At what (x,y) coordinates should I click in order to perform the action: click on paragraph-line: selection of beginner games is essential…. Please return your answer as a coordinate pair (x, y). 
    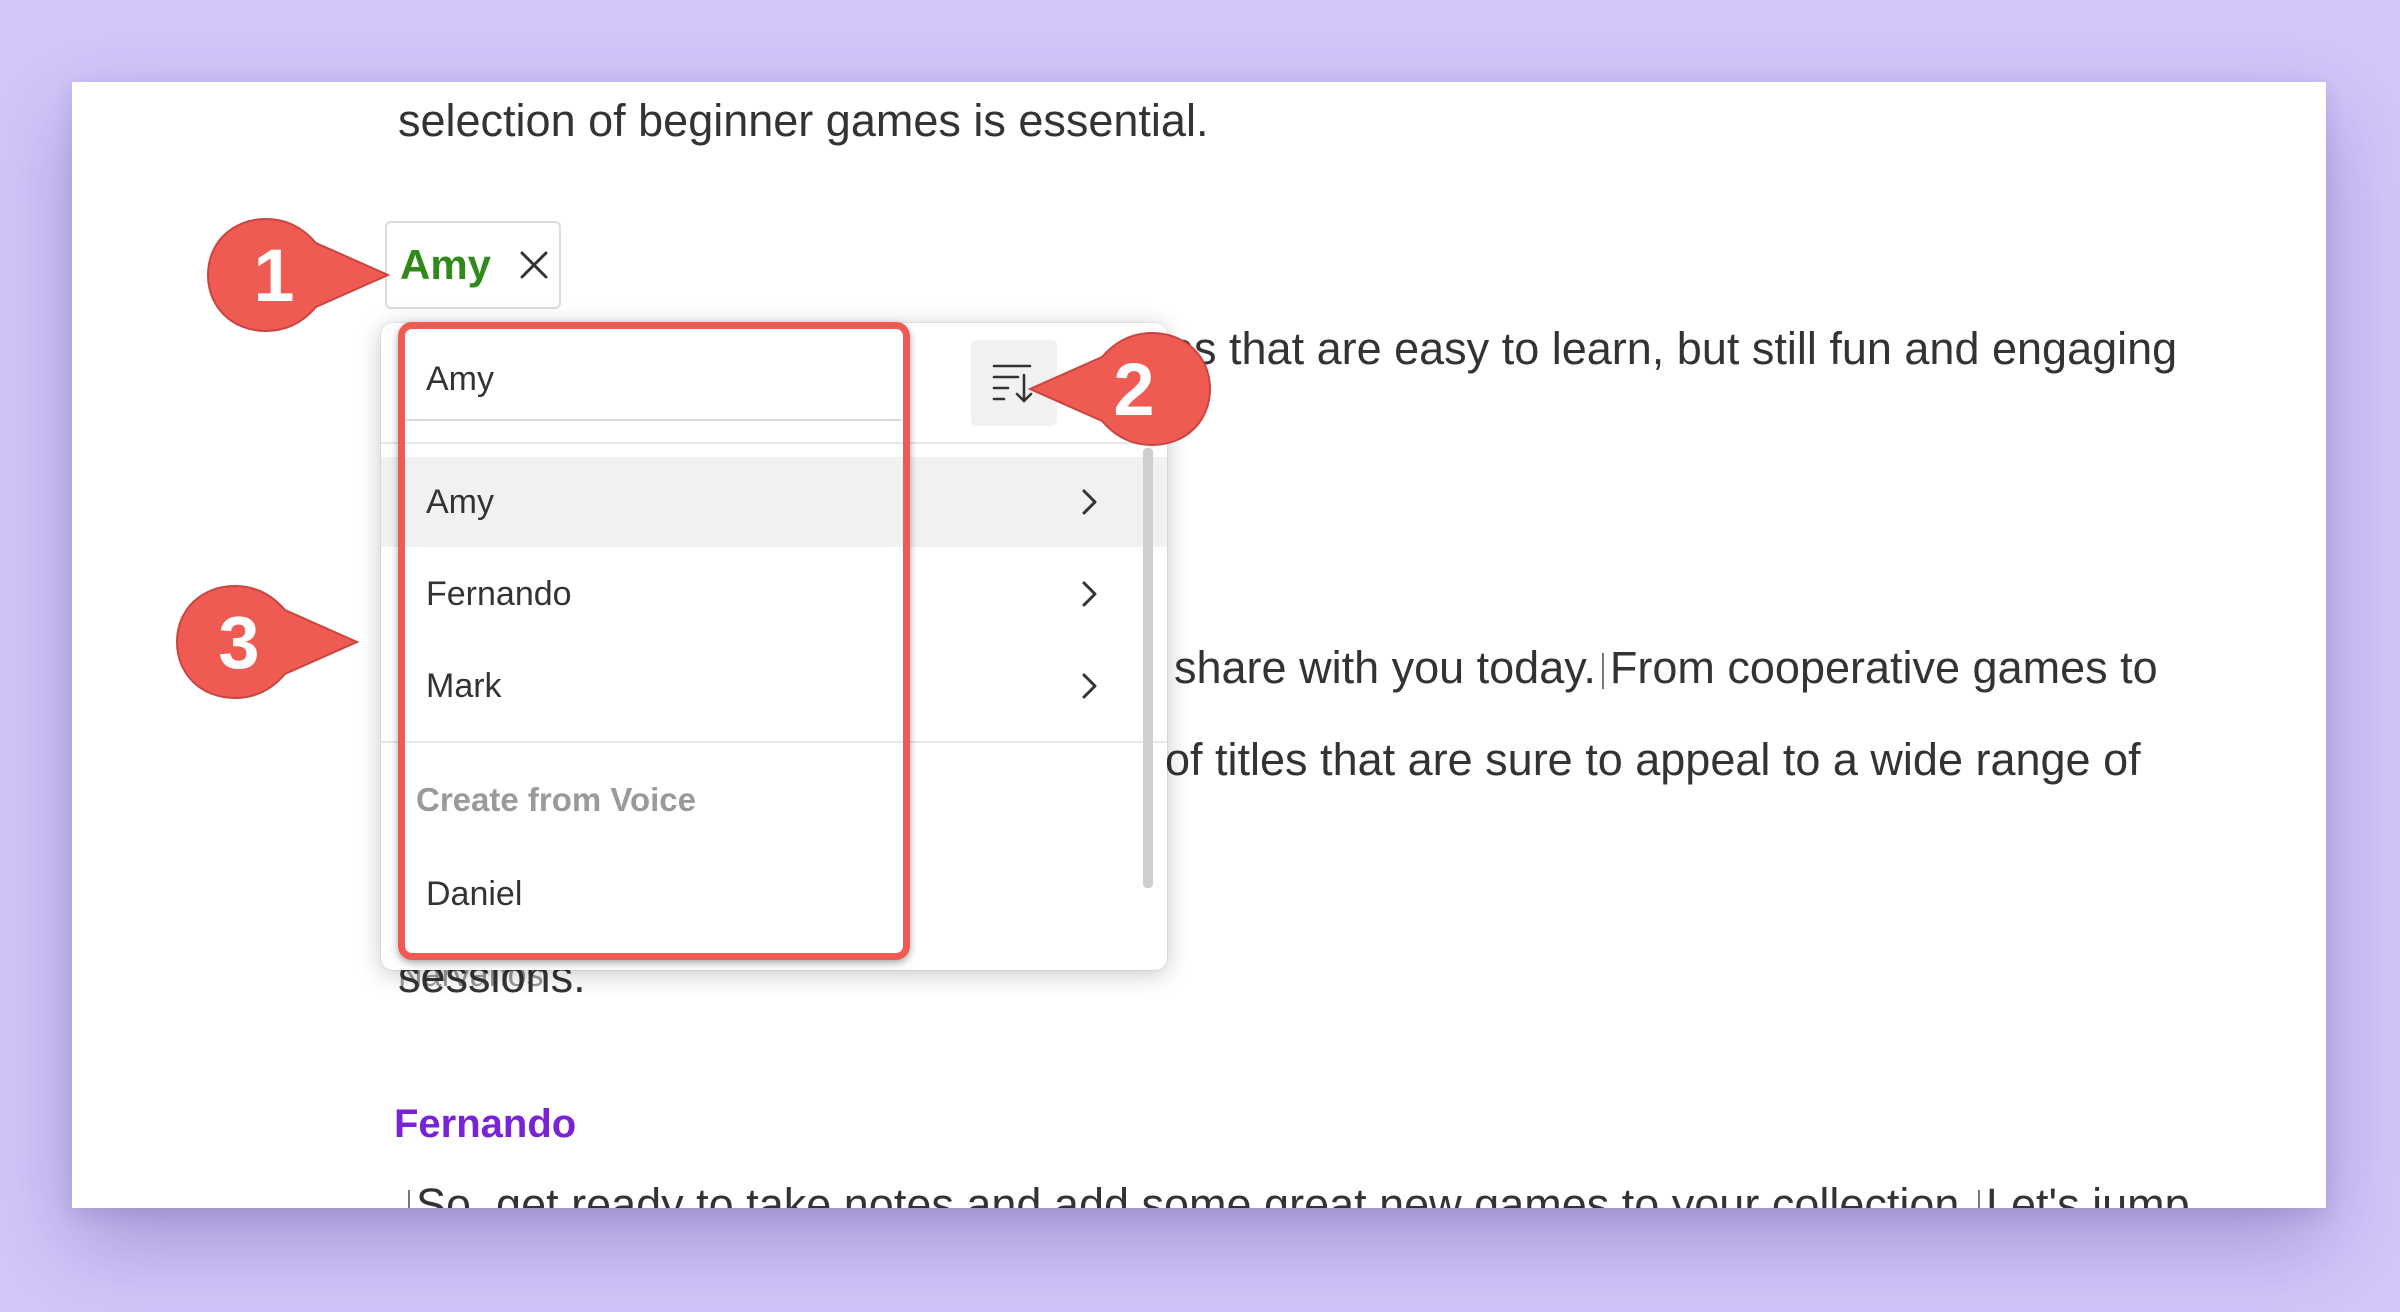
    Looking at the image, I should click on (803, 120).